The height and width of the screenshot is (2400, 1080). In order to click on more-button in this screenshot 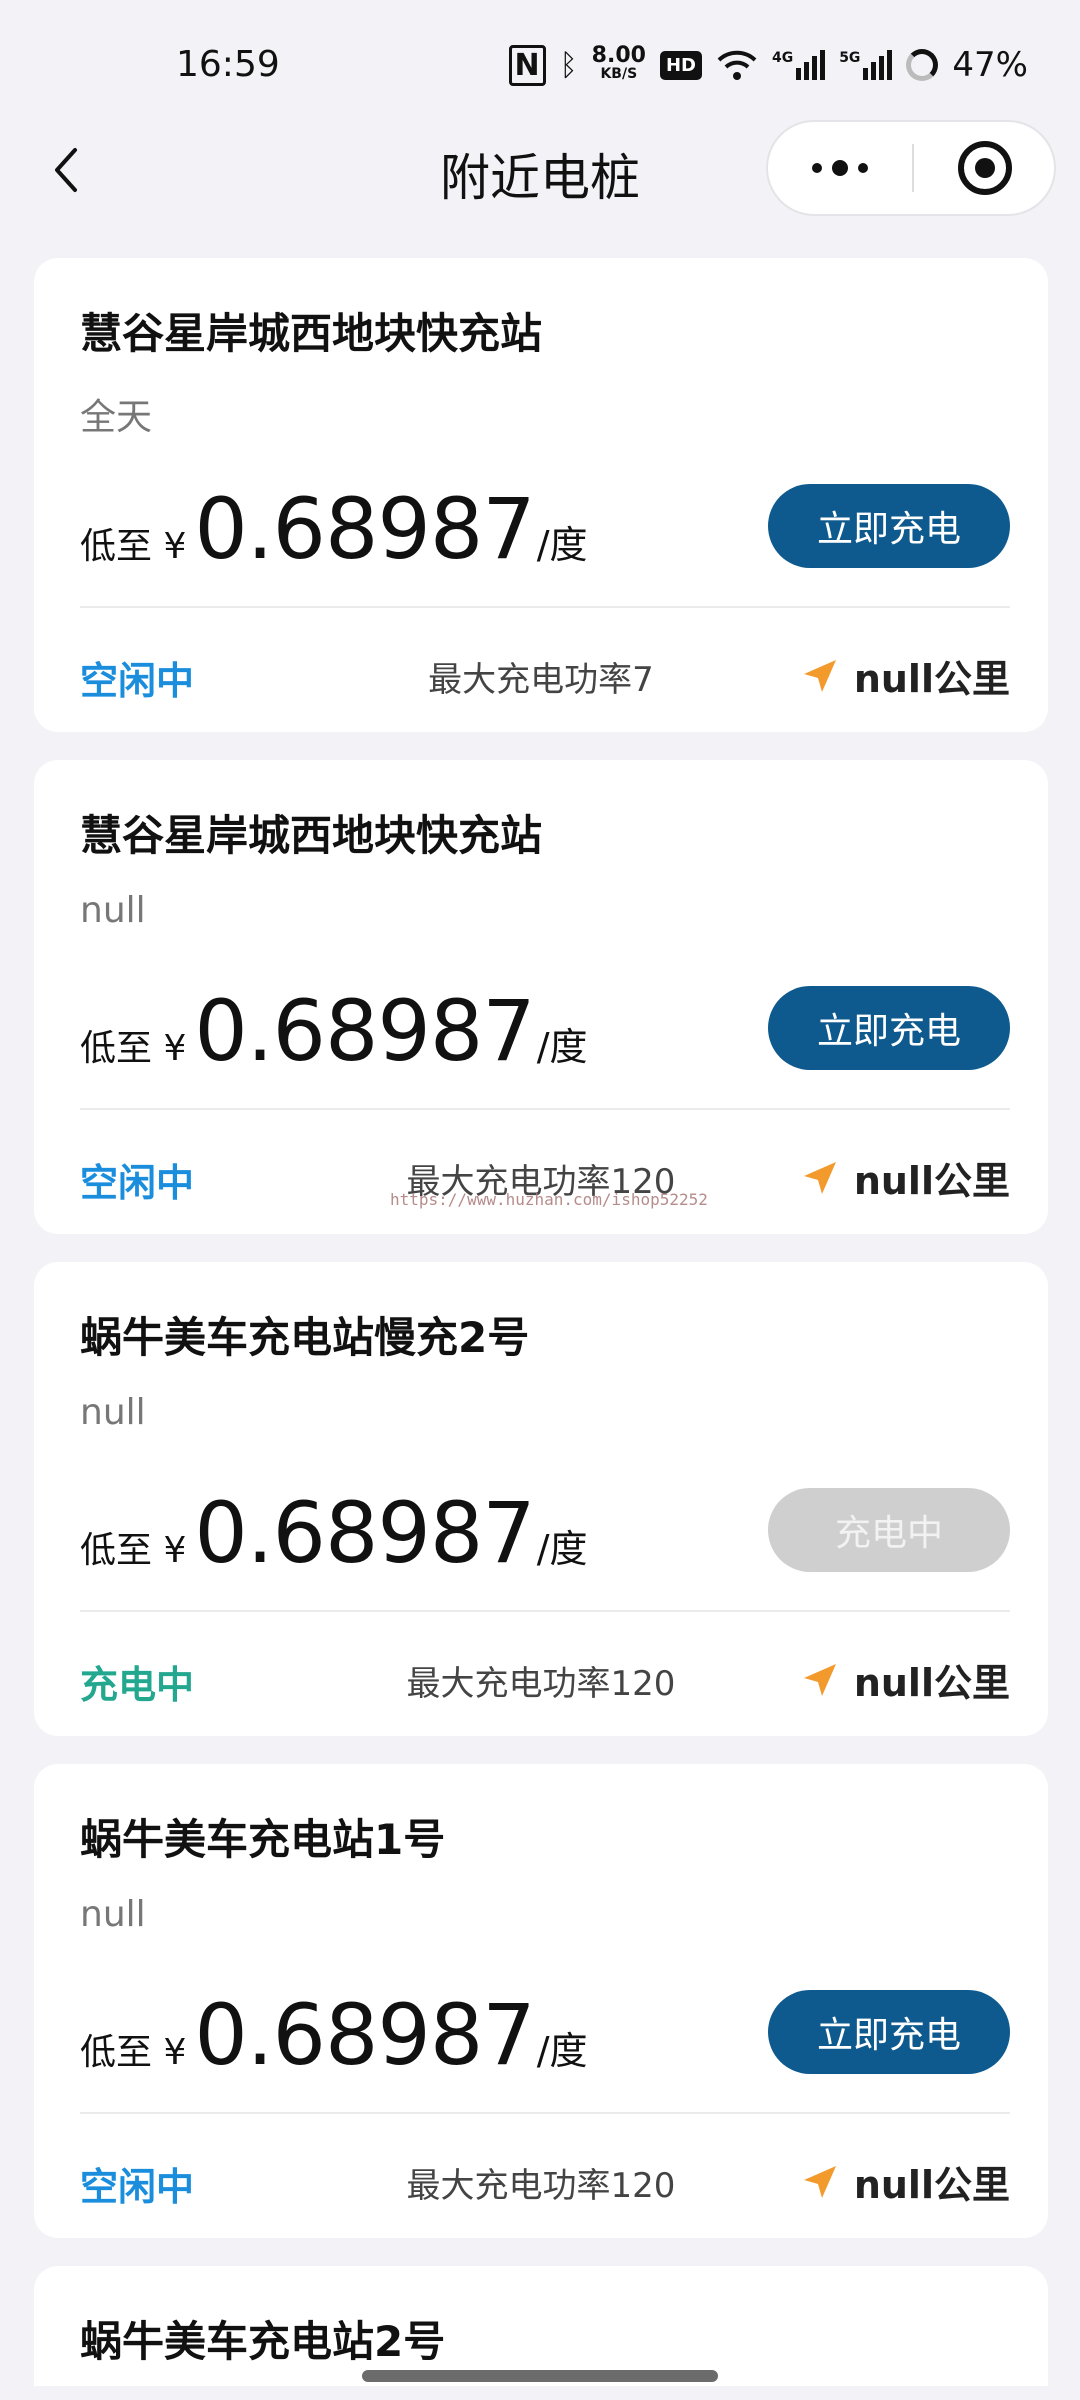, I will do `click(840, 168)`.